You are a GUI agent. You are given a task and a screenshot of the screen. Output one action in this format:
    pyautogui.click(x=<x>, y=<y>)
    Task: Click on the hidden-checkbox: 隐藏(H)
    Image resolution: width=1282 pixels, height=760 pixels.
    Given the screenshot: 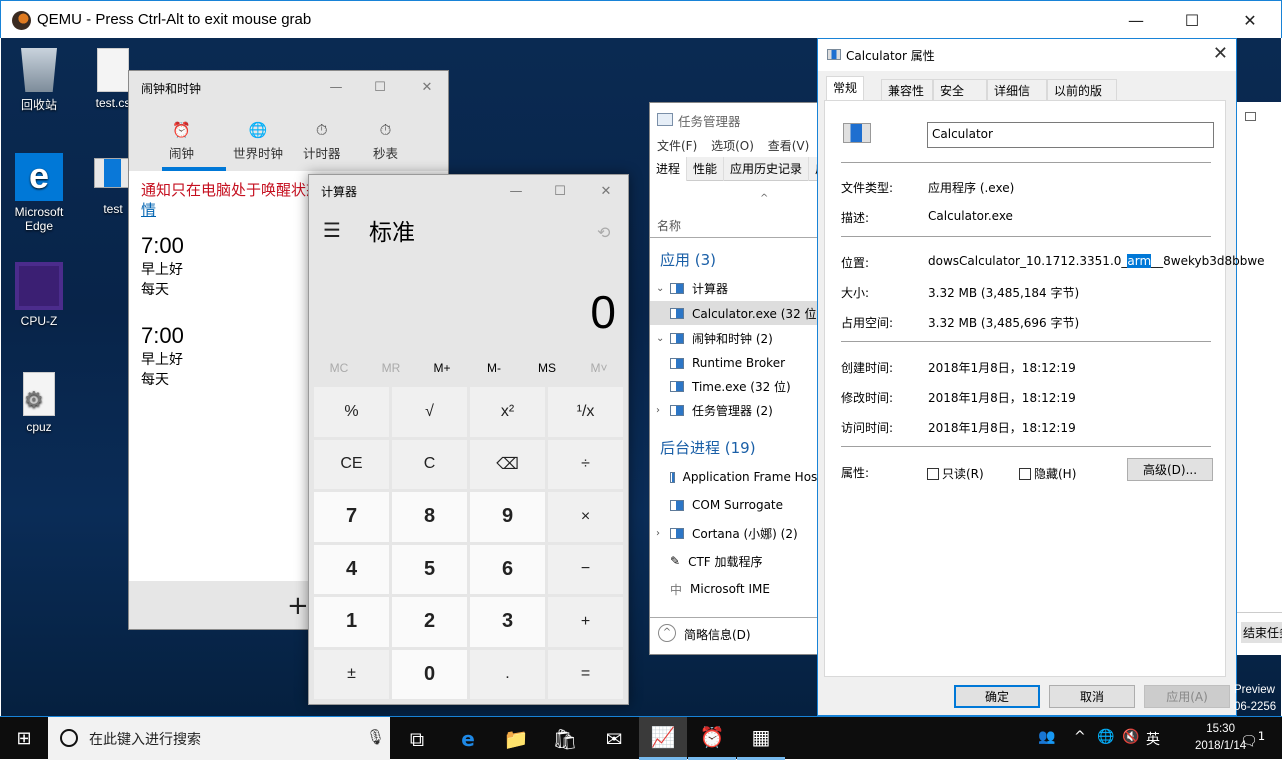 What is the action you would take?
    pyautogui.click(x=1047, y=473)
    